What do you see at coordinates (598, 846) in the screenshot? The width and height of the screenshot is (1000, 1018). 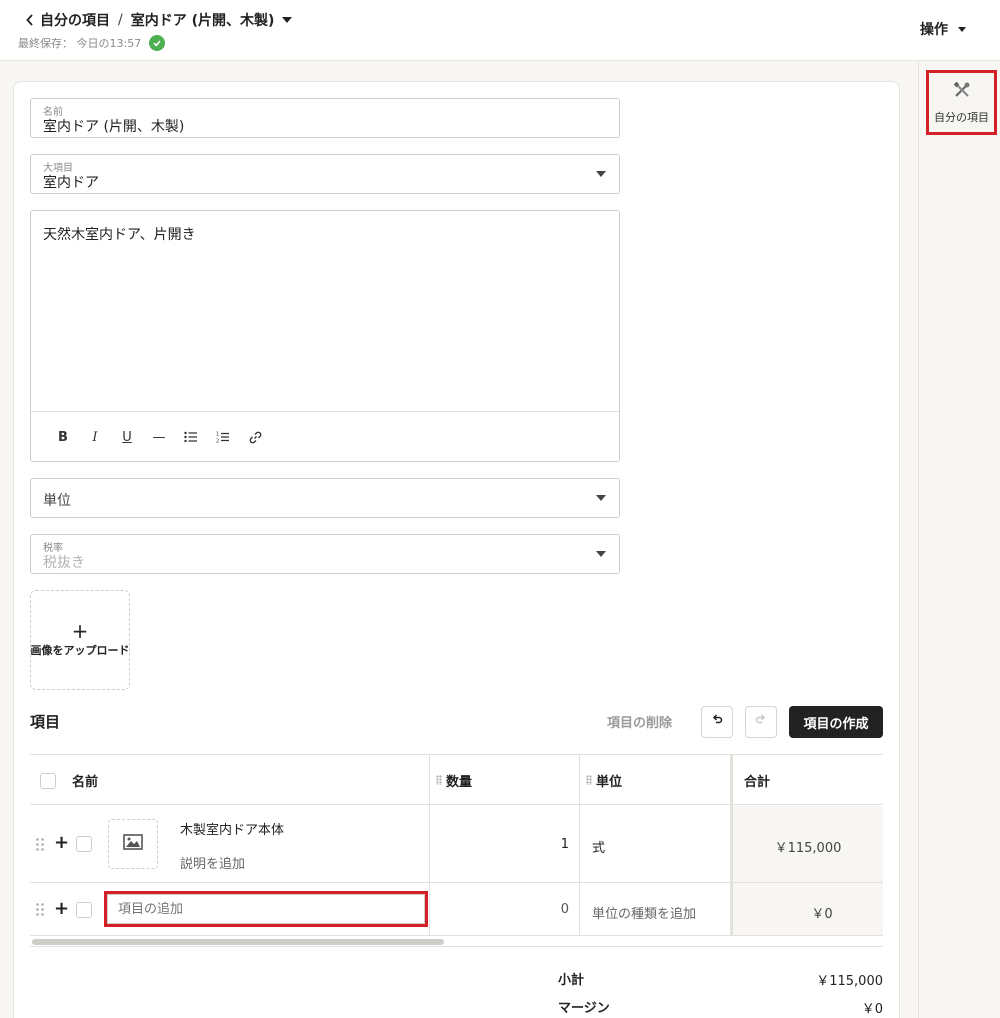 I see `row-unit: 式` at bounding box center [598, 846].